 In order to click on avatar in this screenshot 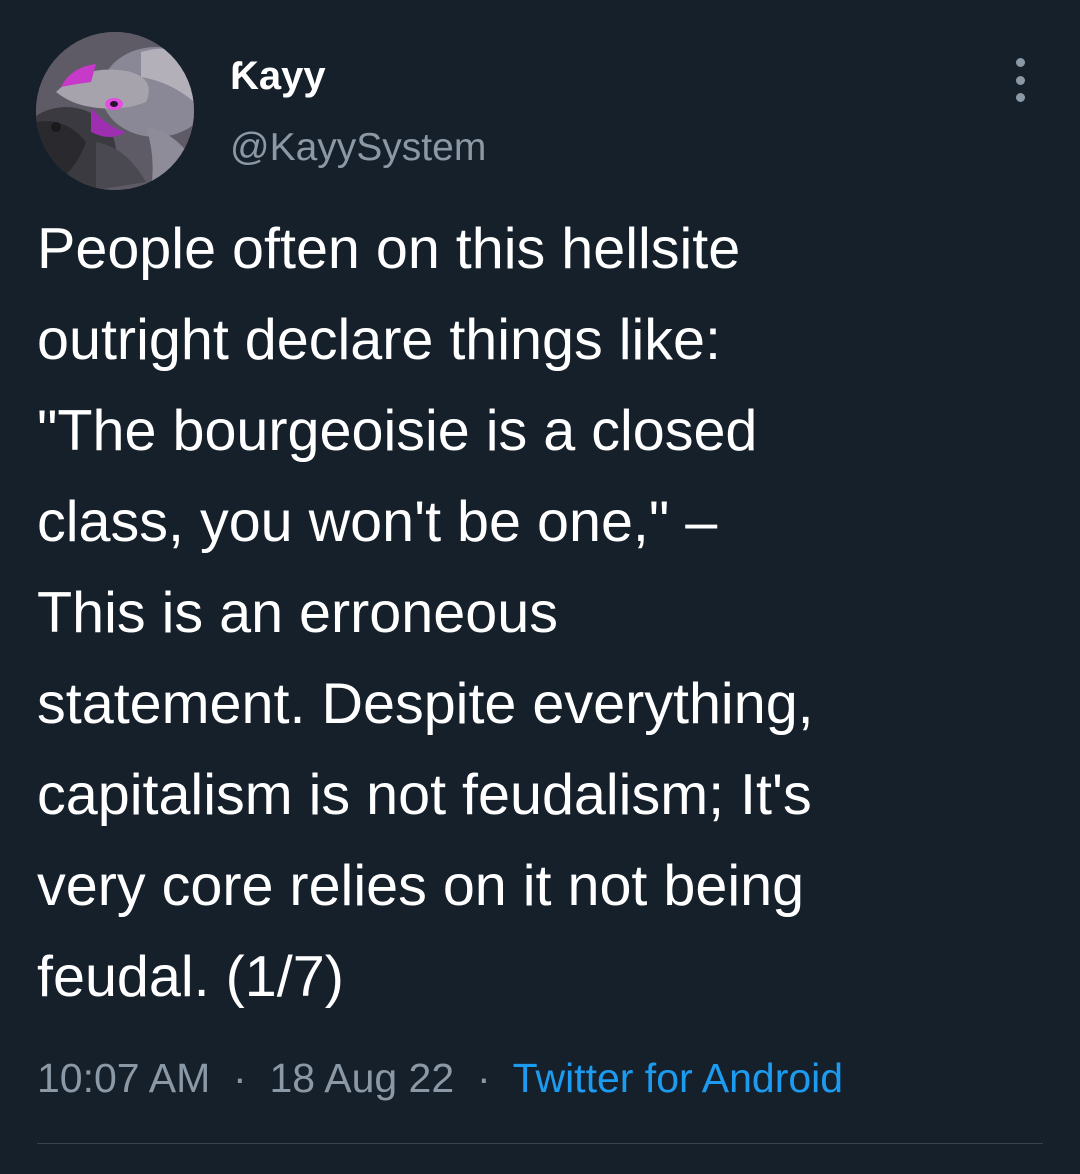, I will do `click(115, 111)`.